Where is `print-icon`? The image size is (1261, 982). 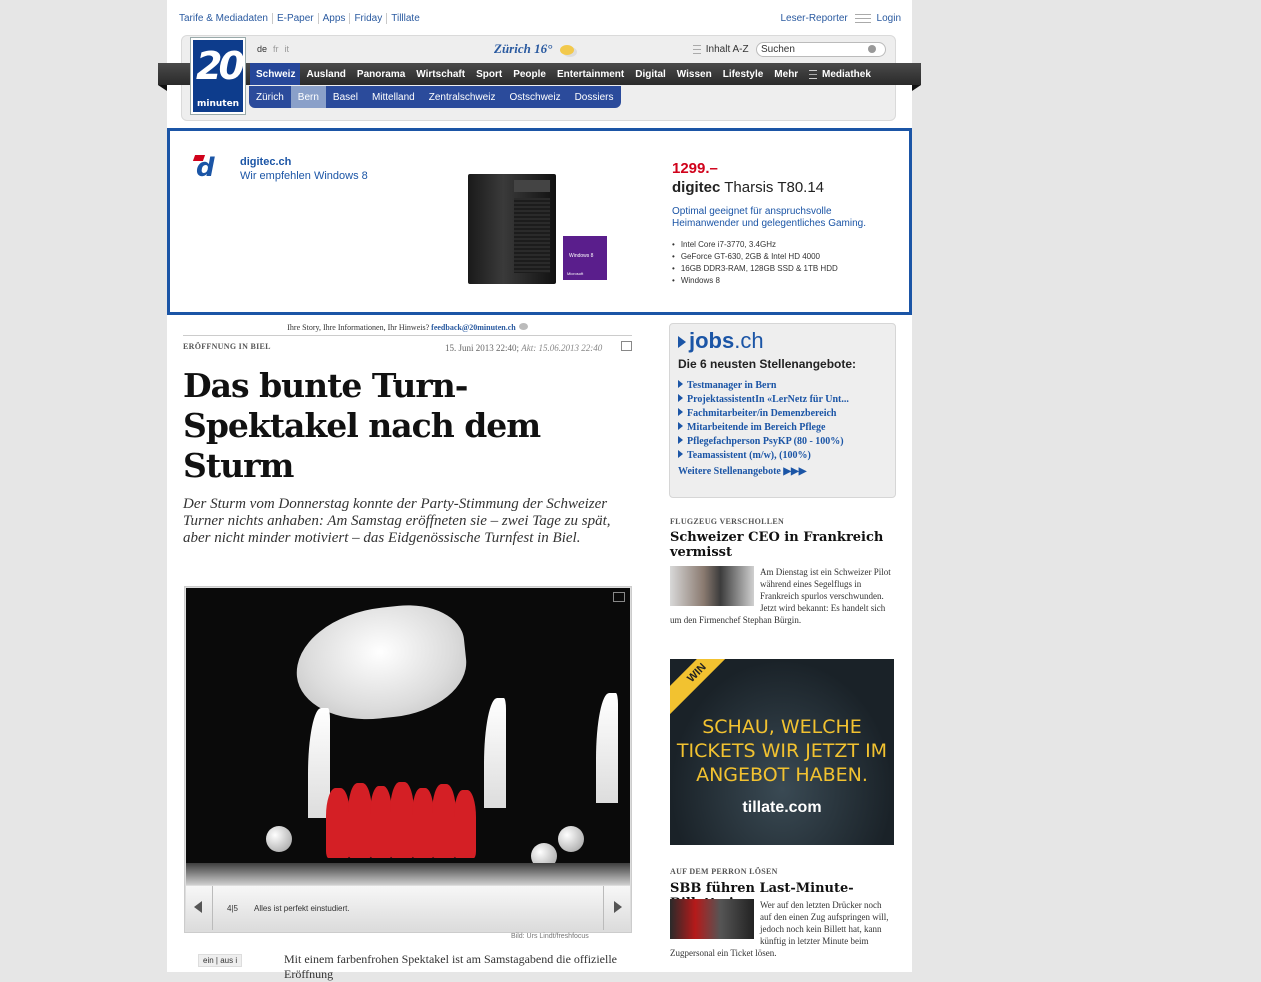
print-icon is located at coordinates (626, 346).